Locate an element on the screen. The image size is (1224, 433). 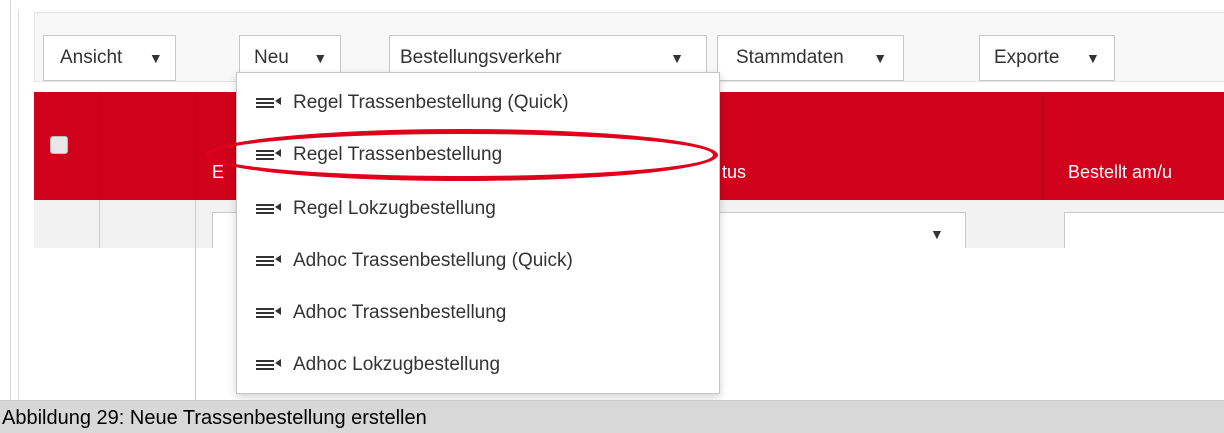
status-filter-select is located at coordinates (833, 232).